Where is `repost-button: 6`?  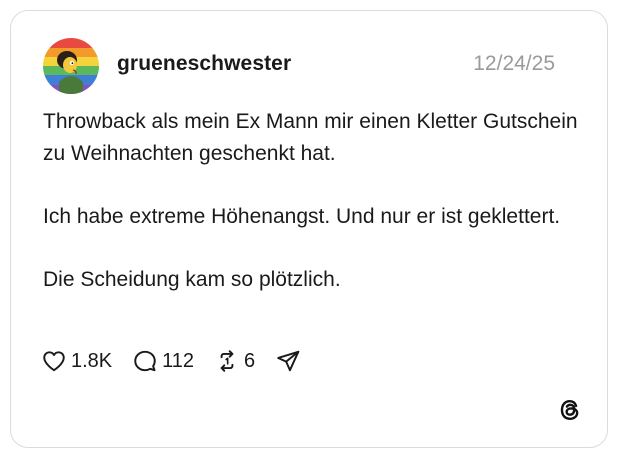
repost-button: 6 is located at coordinates (234, 361).